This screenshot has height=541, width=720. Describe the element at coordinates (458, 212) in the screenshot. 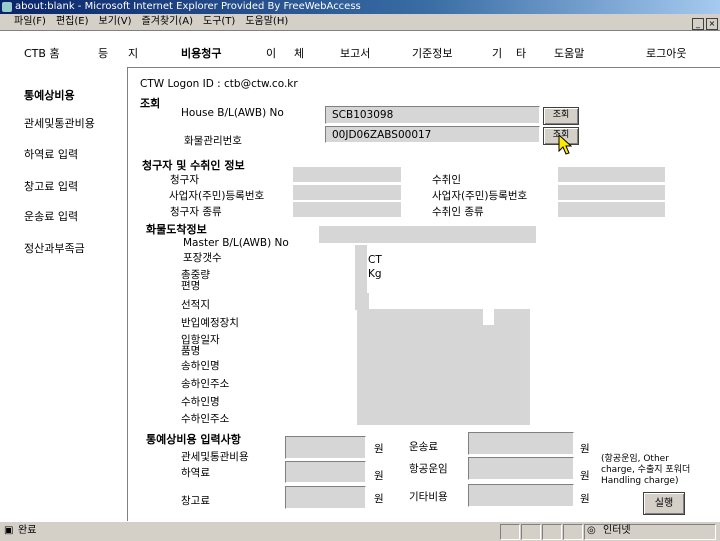

I see `recipient-type-label: 수취인 종류` at that location.